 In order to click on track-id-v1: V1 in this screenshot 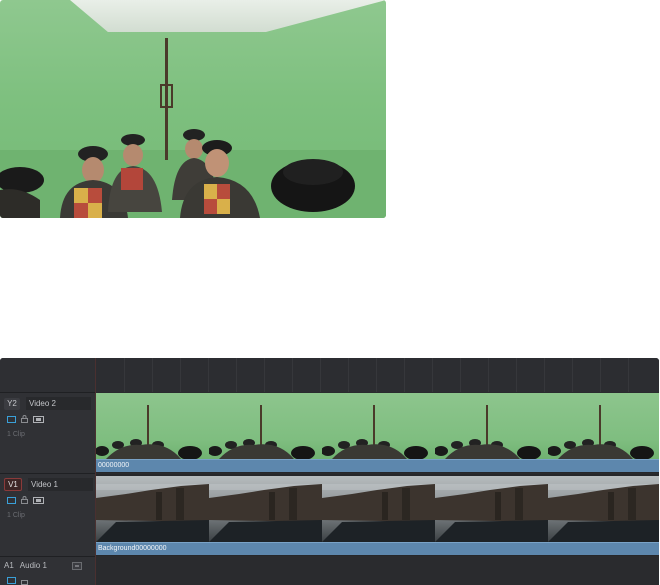, I will do `click(13, 484)`.